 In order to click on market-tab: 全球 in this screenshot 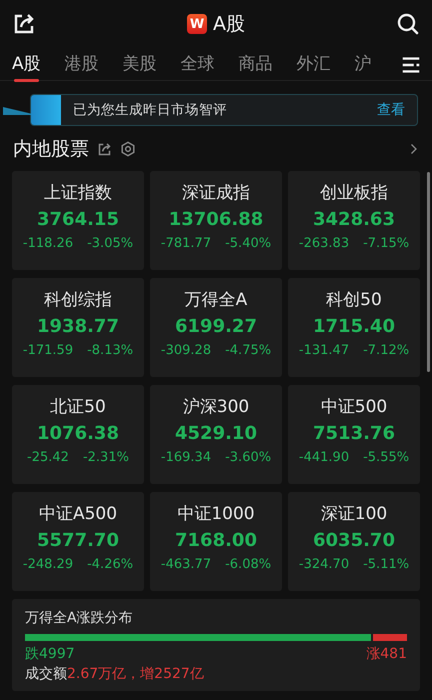, I will do `click(197, 64)`.